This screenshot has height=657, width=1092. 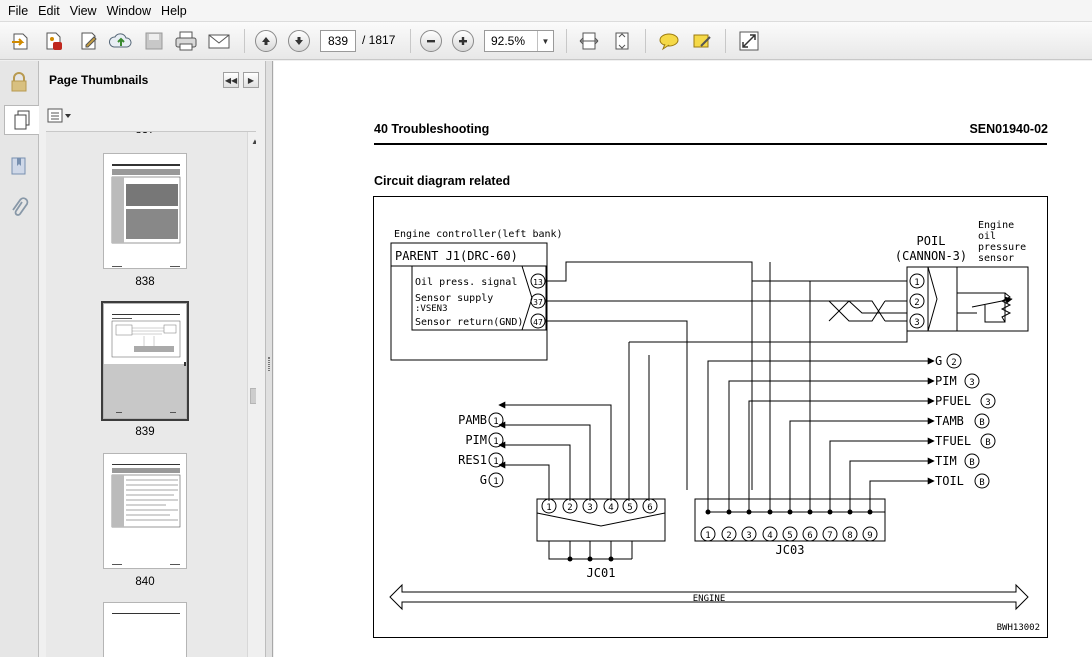 I want to click on cannon-label: (CANNON-3), so click(x=931, y=256).